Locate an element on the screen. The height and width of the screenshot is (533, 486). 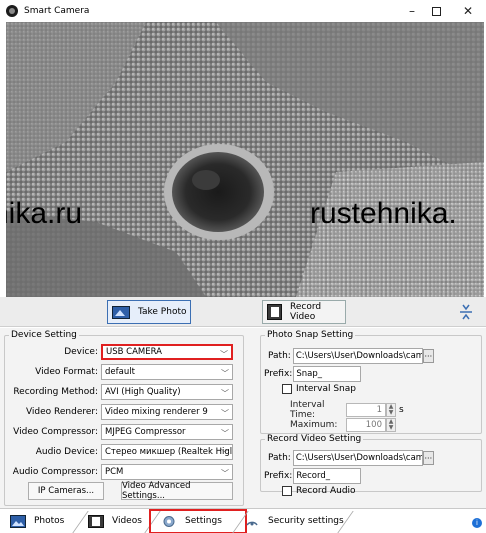
video-format-value: default is located at coordinates (120, 372).